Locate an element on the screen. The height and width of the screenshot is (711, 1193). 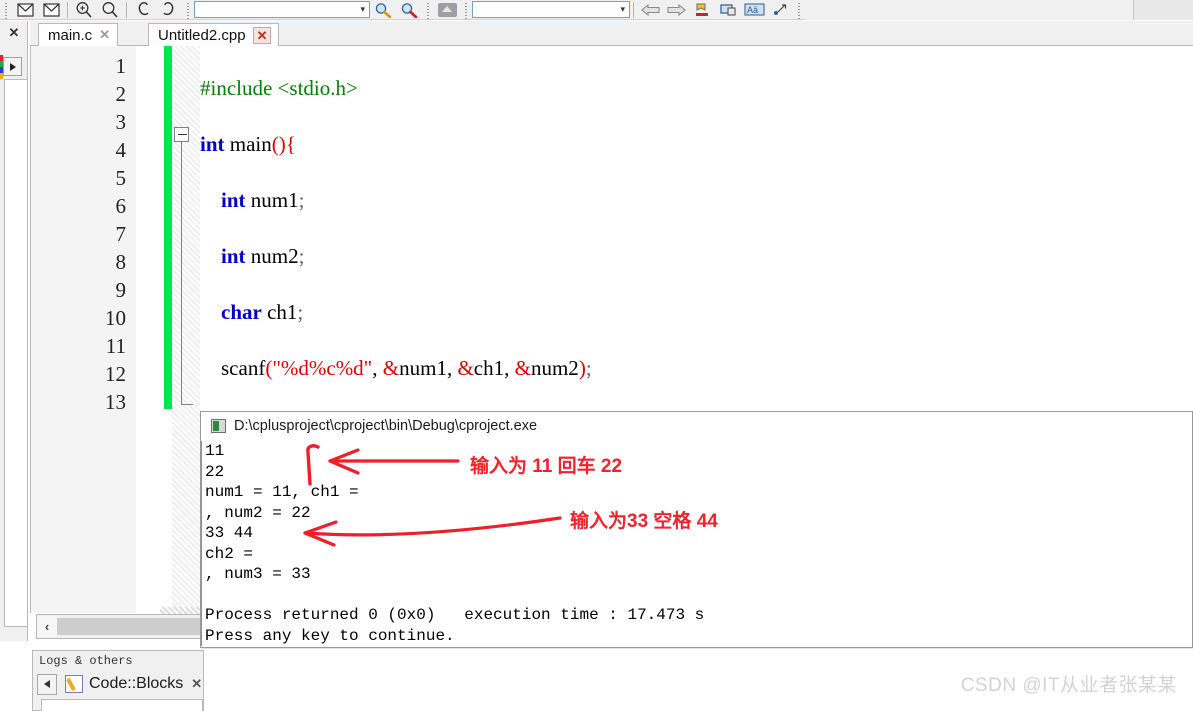
logs-panel-title: Logs & others is located at coordinates (86, 661).